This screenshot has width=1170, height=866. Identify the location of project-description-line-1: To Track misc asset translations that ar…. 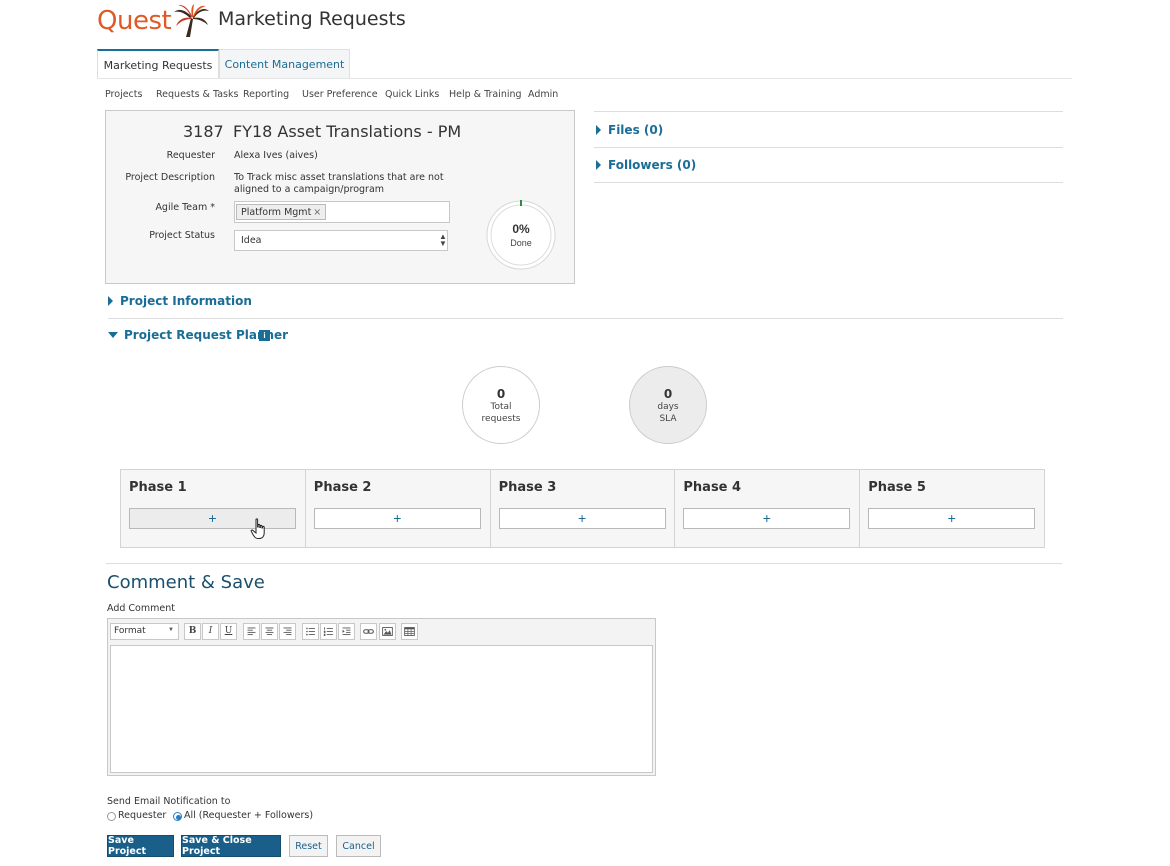
(339, 177).